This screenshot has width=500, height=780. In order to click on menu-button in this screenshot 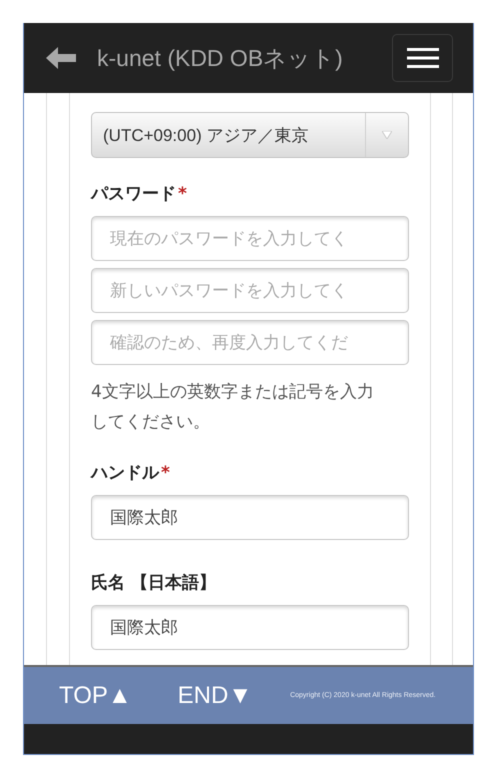, I will do `click(422, 58)`.